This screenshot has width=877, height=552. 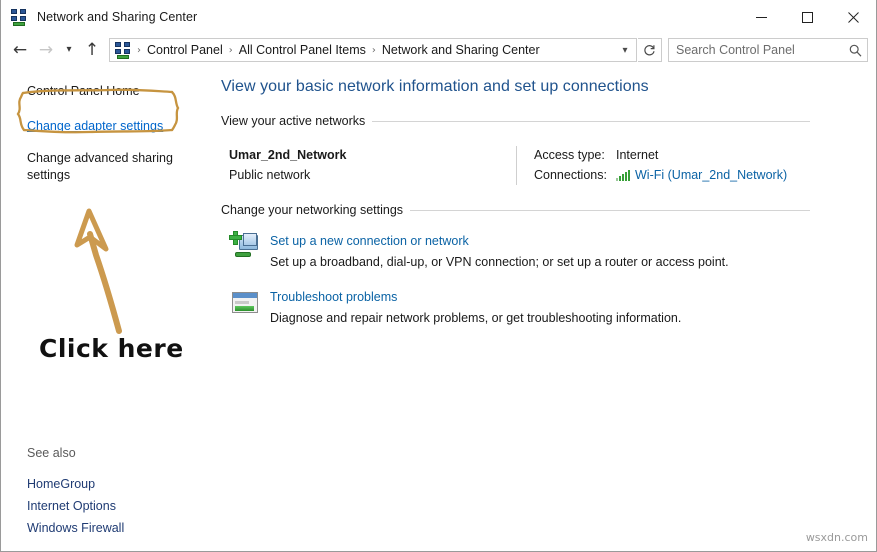 I want to click on section-heading-label: View your active networks, so click(x=293, y=121).